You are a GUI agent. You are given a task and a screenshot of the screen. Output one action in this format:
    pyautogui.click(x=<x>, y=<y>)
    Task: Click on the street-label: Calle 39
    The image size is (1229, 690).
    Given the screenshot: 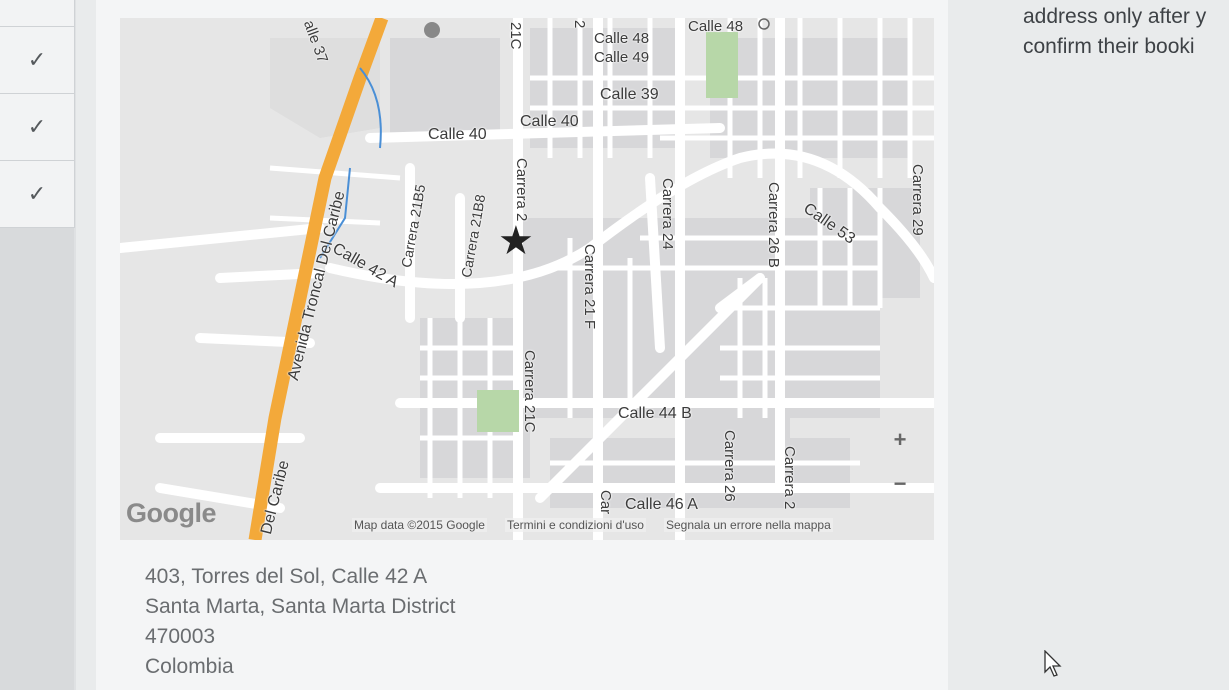 What is the action you would take?
    pyautogui.click(x=629, y=94)
    